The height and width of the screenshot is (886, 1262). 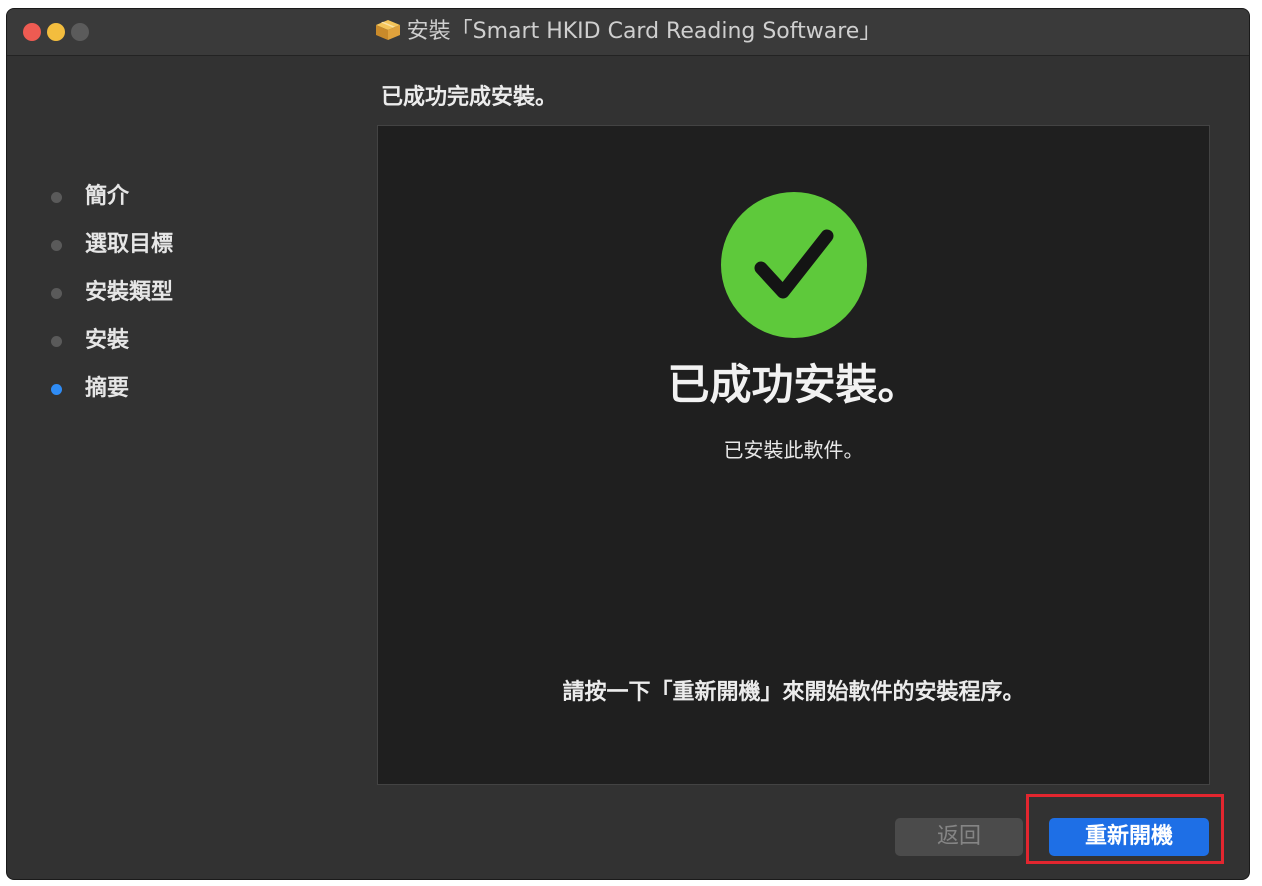 What do you see at coordinates (107, 340) in the screenshot?
I see `step-label: 安裝` at bounding box center [107, 340].